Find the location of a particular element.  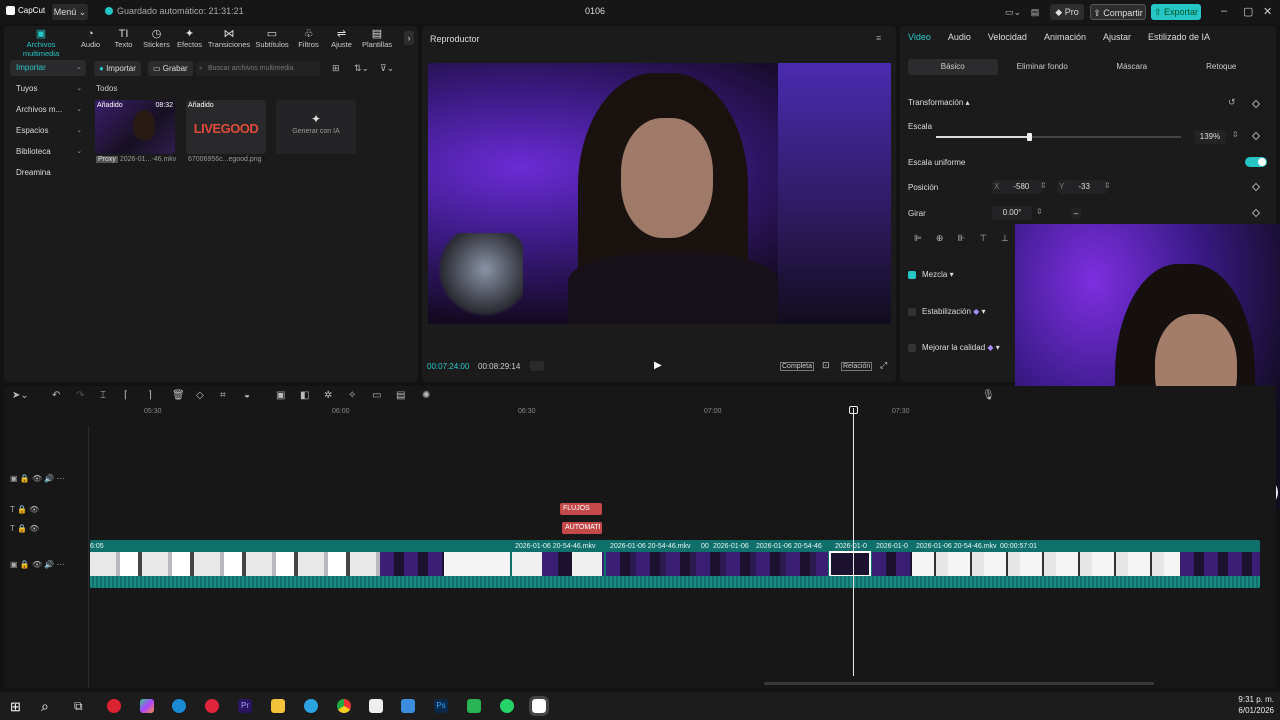

media-search-input: ⌕ Buscar archivos multimedia is located at coordinates (258, 68).